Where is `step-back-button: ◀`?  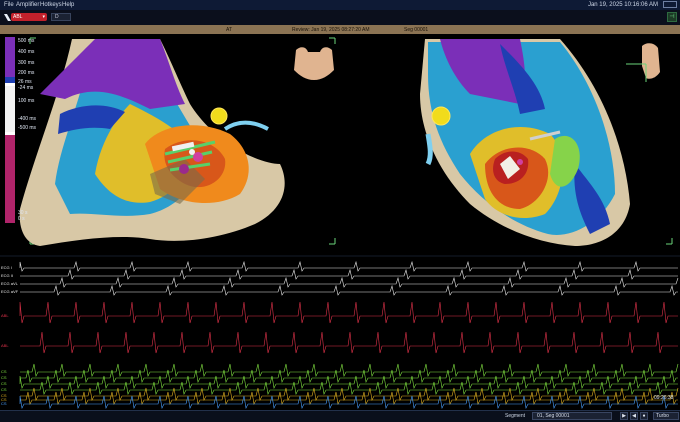
step-back-button: ◀ is located at coordinates (634, 416).